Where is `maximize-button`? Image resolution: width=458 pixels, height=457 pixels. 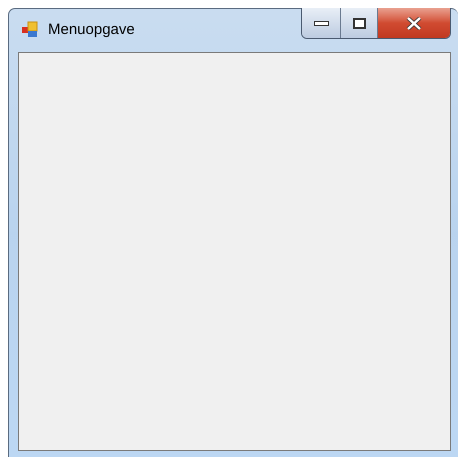 maximize-button is located at coordinates (359, 23).